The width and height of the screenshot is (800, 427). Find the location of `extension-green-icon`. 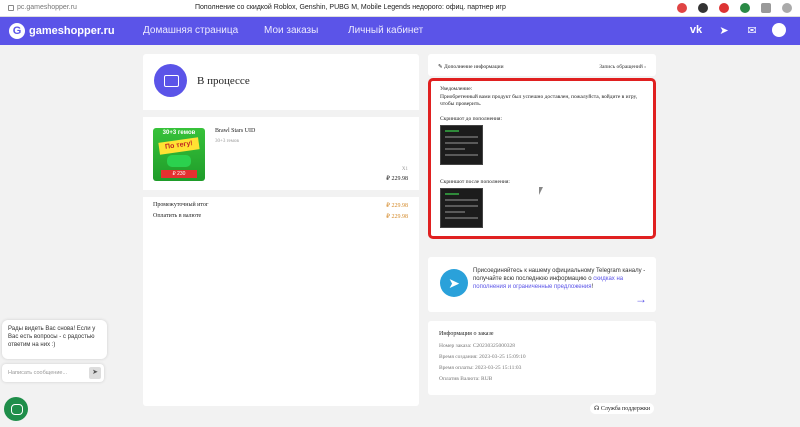

extension-green-icon is located at coordinates (745, 8).